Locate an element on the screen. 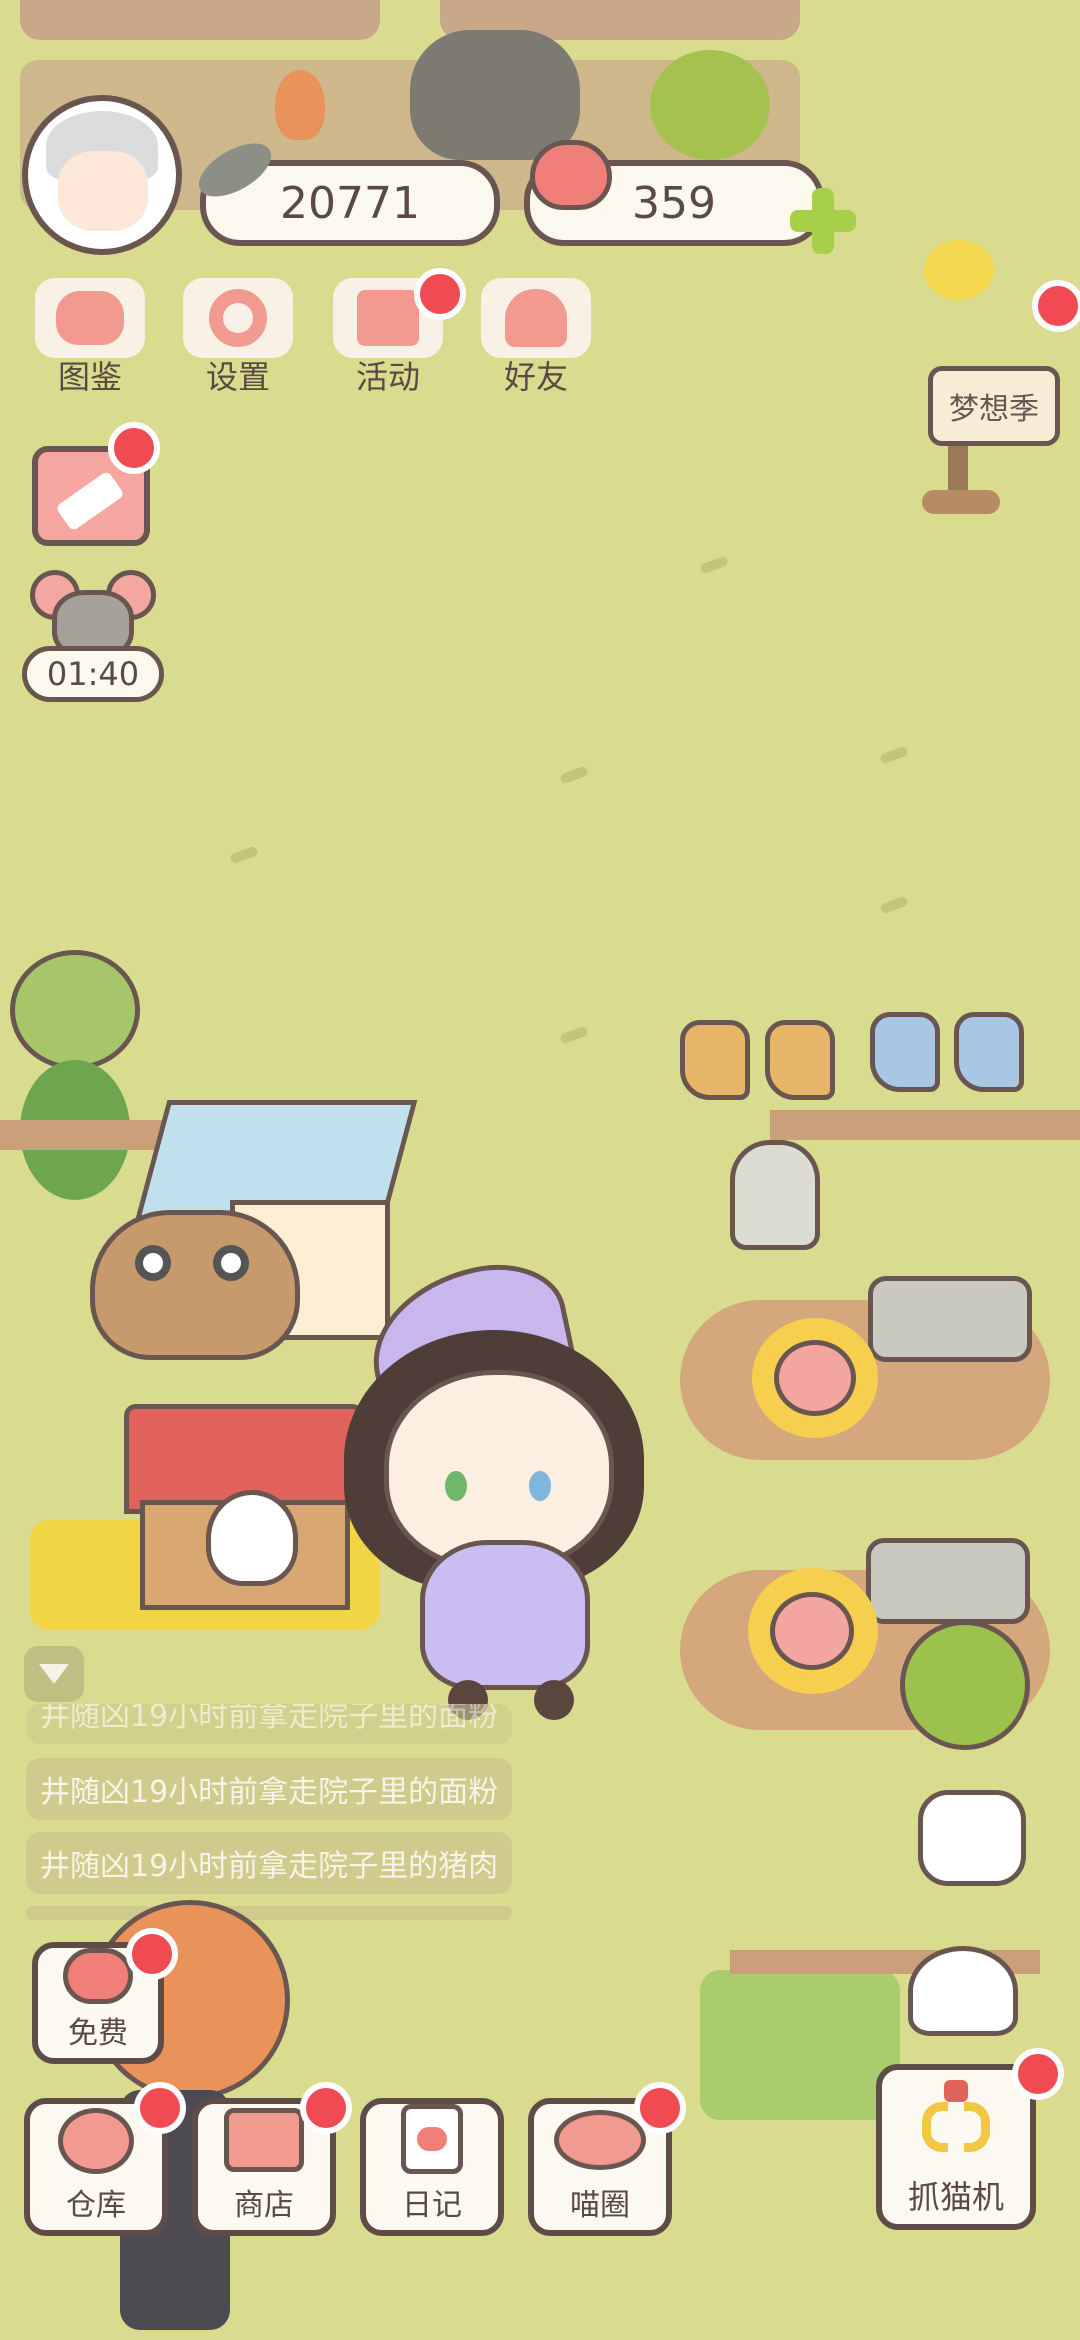 Image resolution: width=1080 pixels, height=2340 pixels. sign-base is located at coordinates (961, 502).